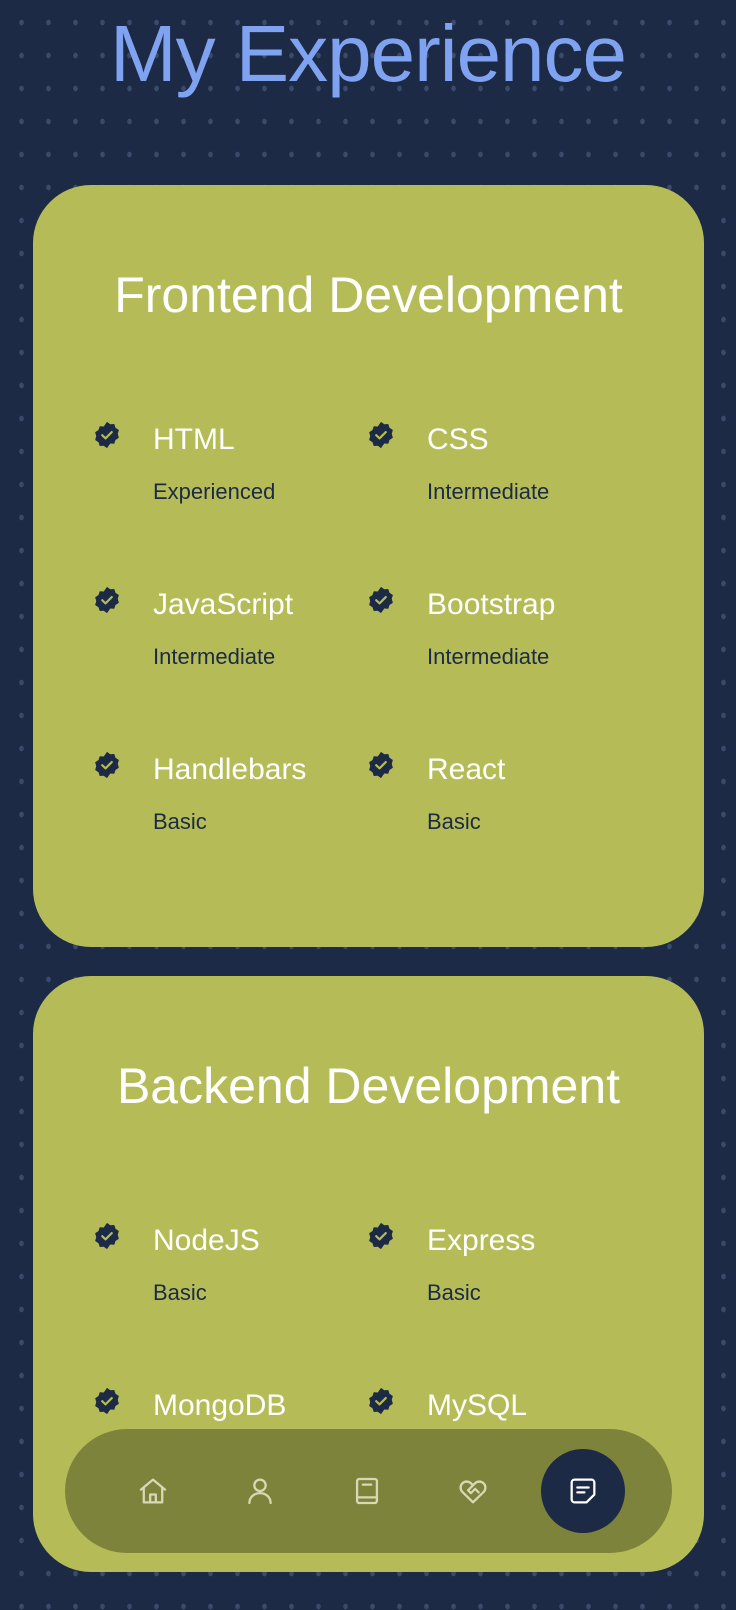 This screenshot has height=1610, width=736. I want to click on skill-item-express: Express Basic, so click(432, 1276).